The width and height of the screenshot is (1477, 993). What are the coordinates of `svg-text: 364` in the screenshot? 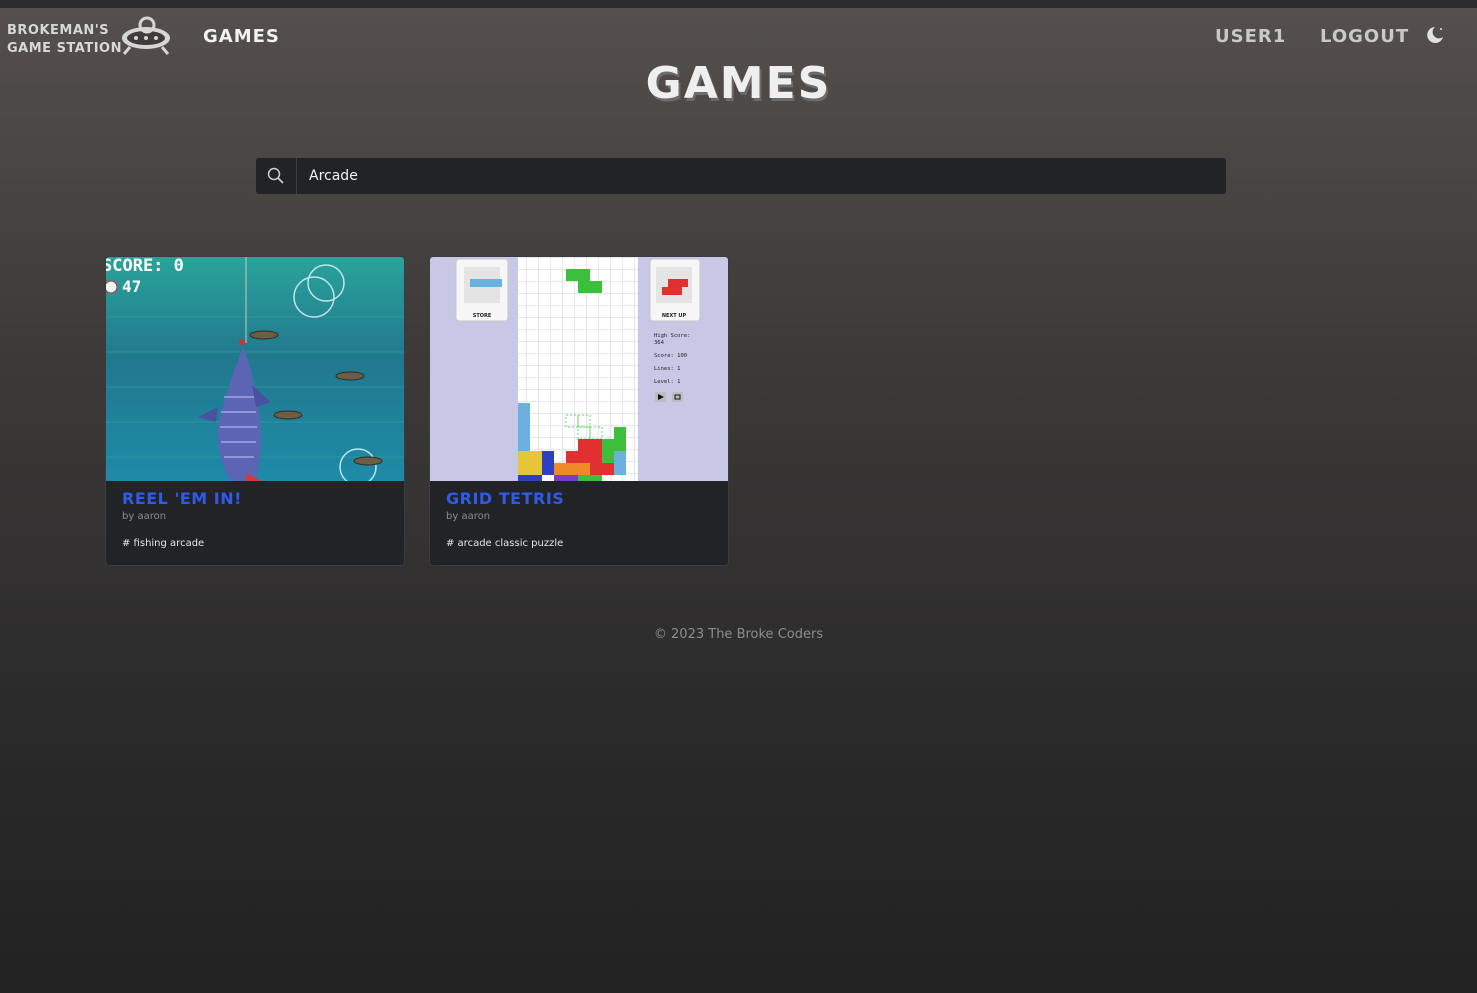 It's located at (659, 343).